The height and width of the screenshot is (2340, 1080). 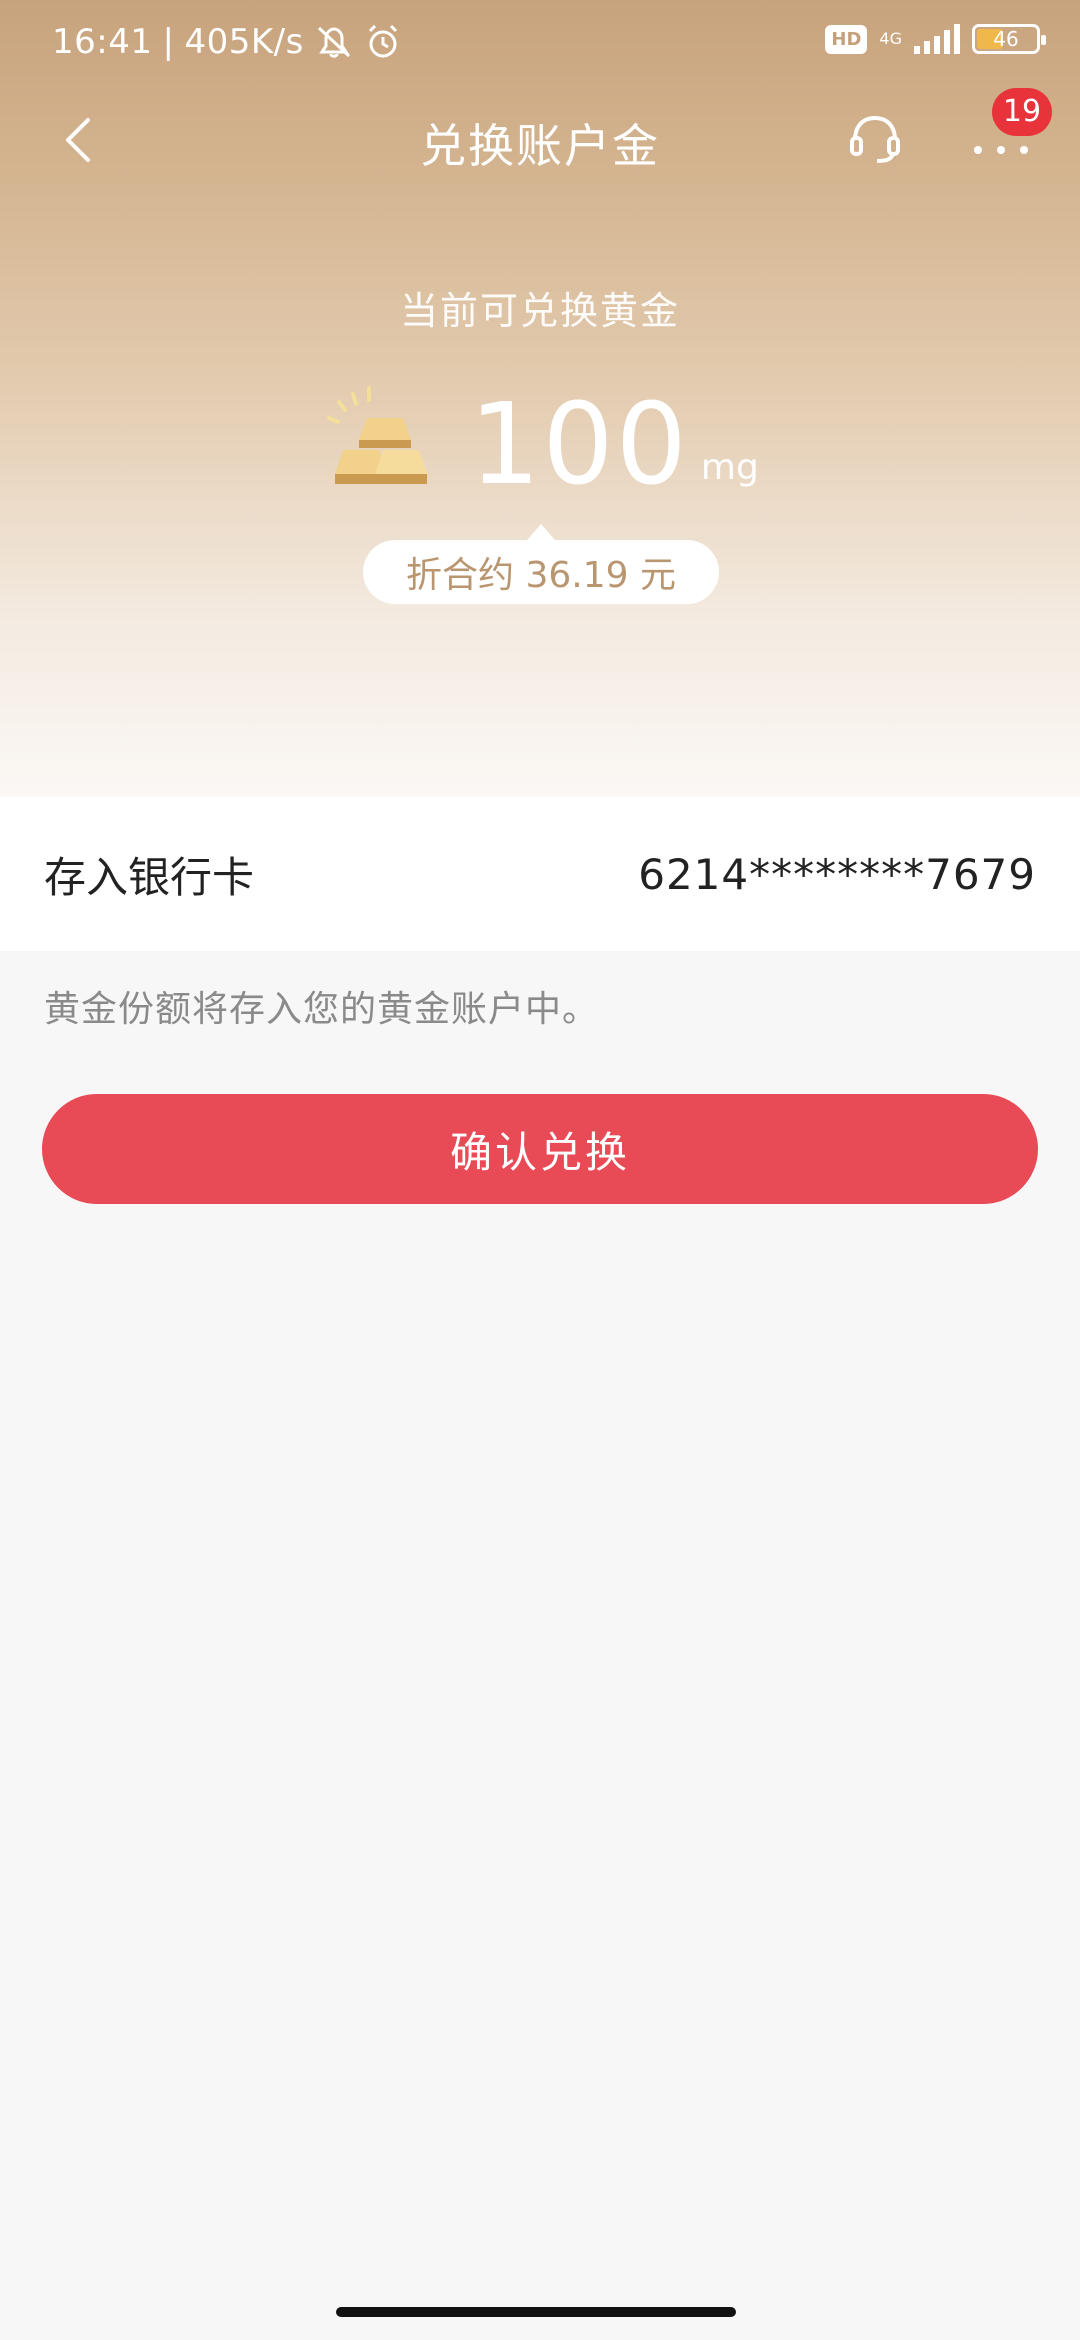 What do you see at coordinates (377, 435) in the screenshot?
I see `gold-bars-icon` at bounding box center [377, 435].